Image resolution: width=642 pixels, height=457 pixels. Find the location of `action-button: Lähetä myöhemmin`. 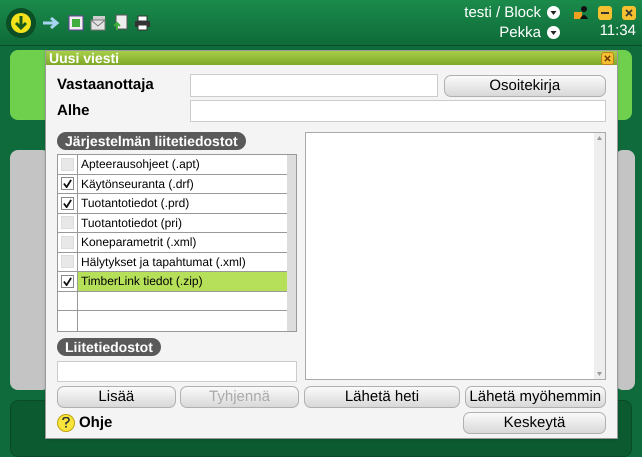

action-button: Lähetä myöhemmin is located at coordinates (535, 397).